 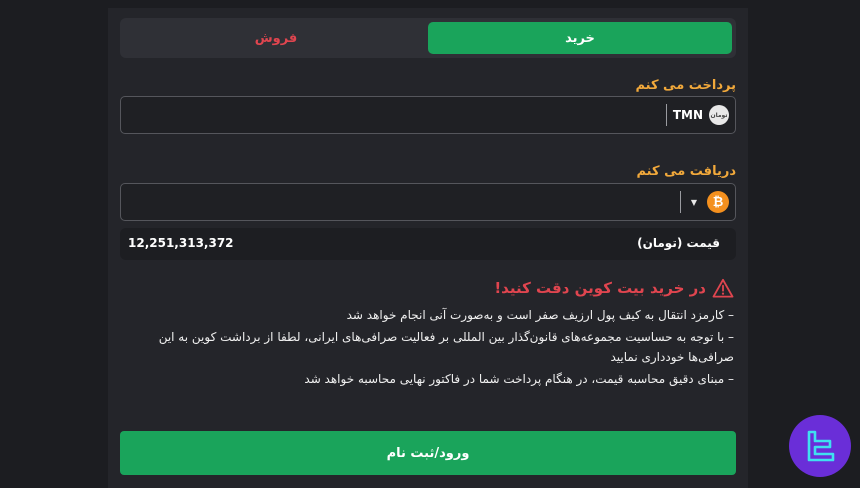 I want to click on receive-amount-input: ₿ ▼, so click(x=428, y=202).